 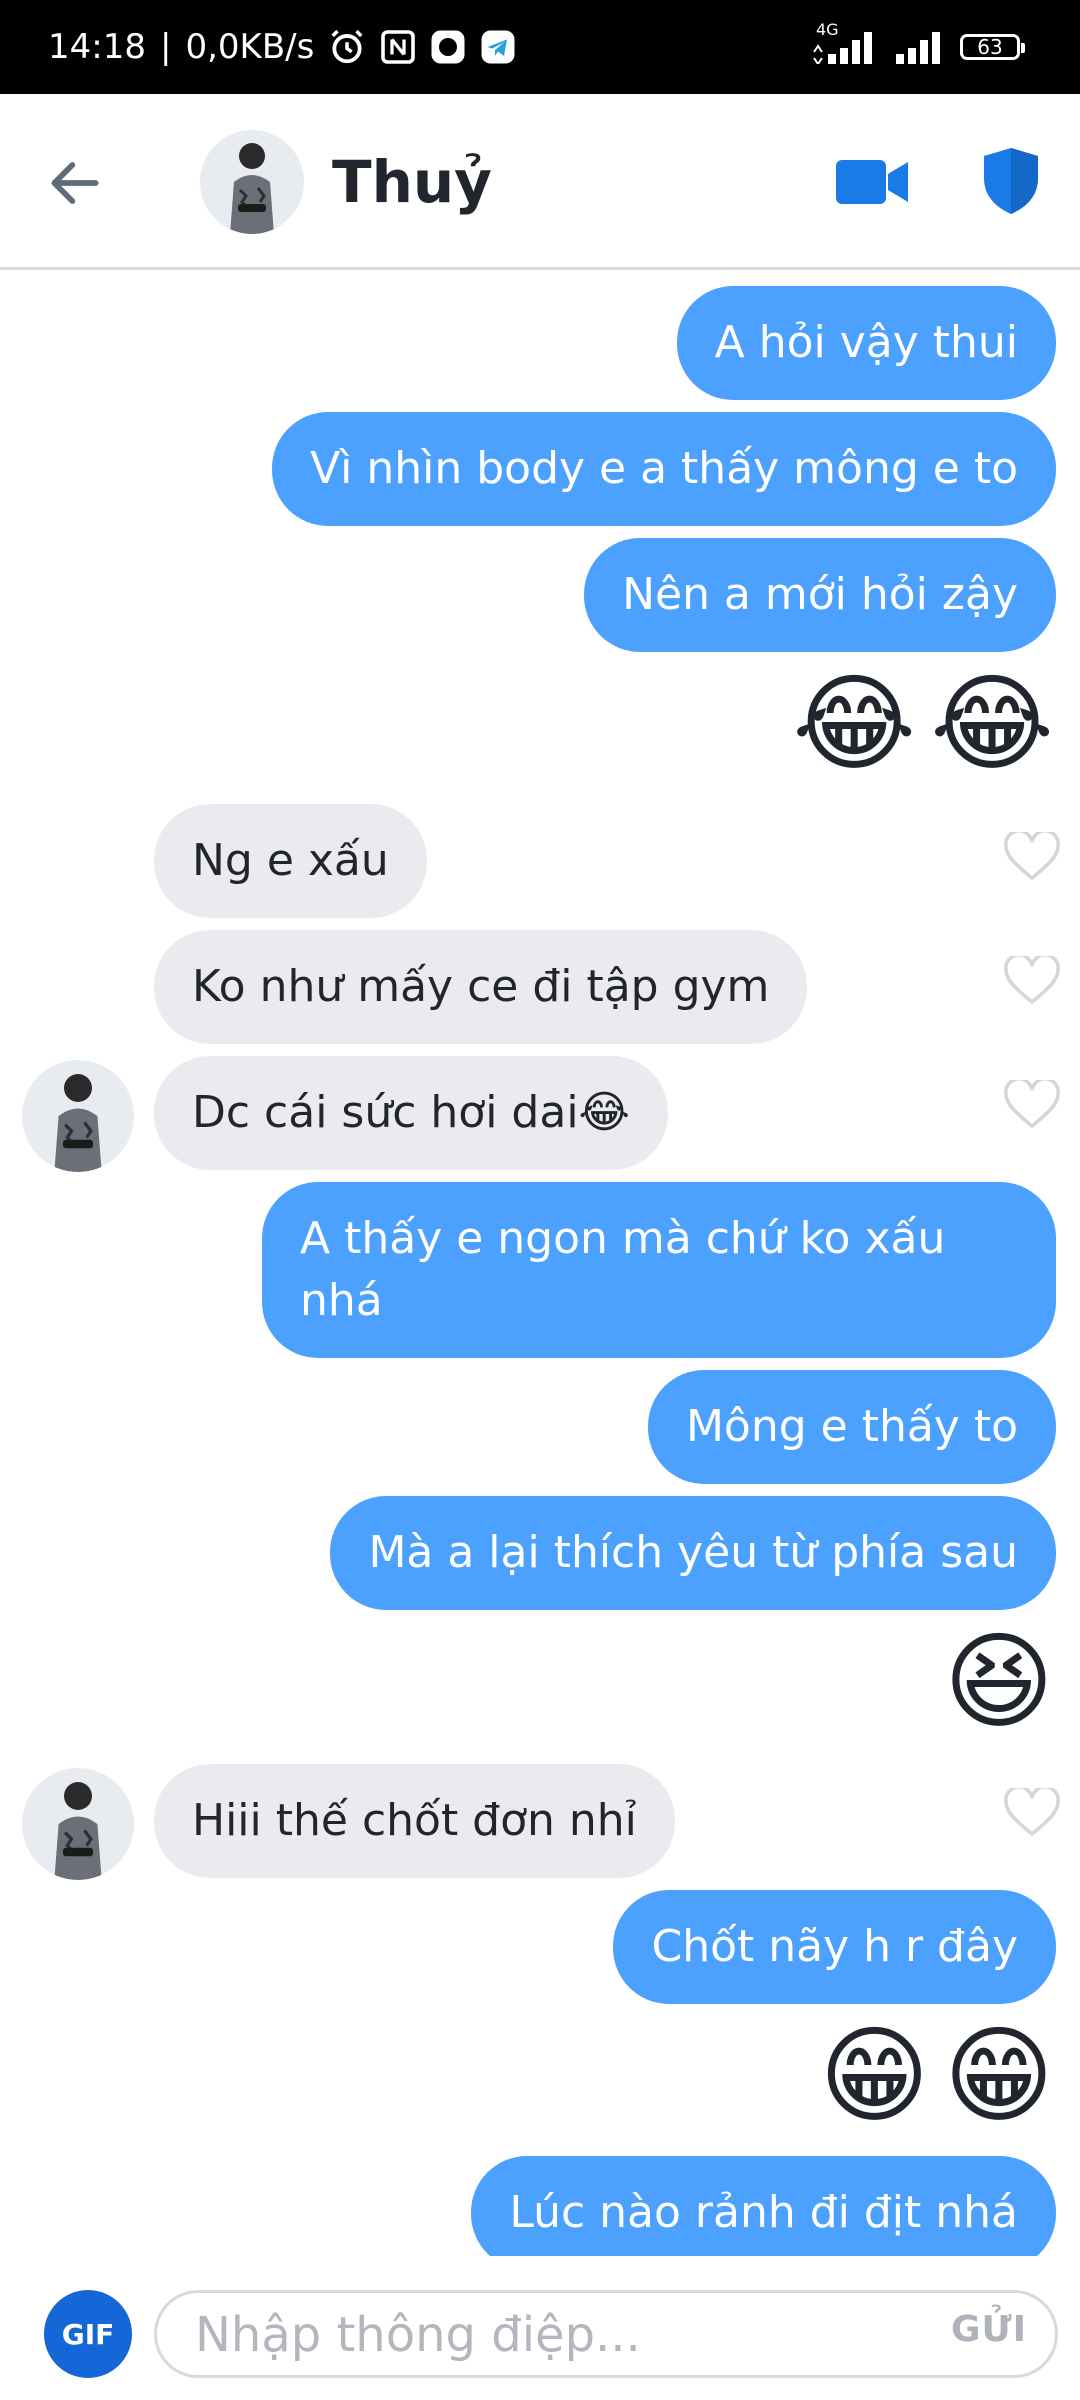 I want to click on gif-button: GIF, so click(x=88, y=2334).